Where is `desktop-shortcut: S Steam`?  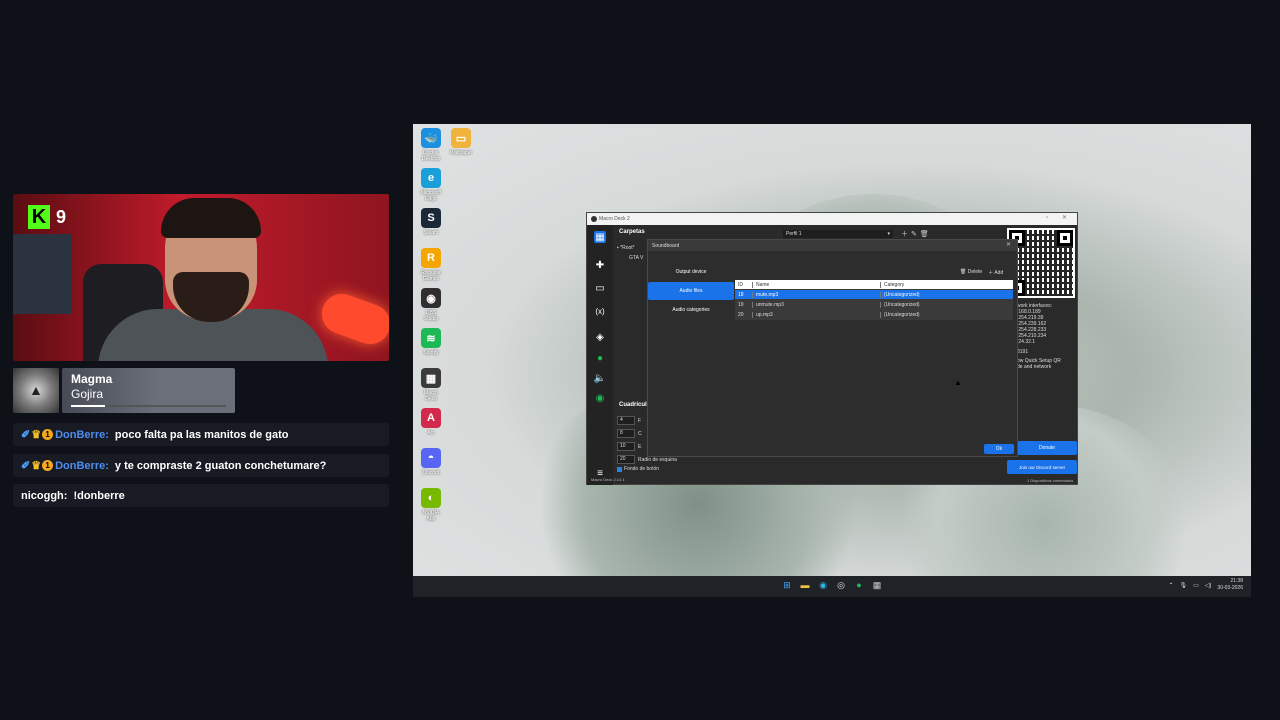
desktop-shortcut: S Steam is located at coordinates (431, 222).